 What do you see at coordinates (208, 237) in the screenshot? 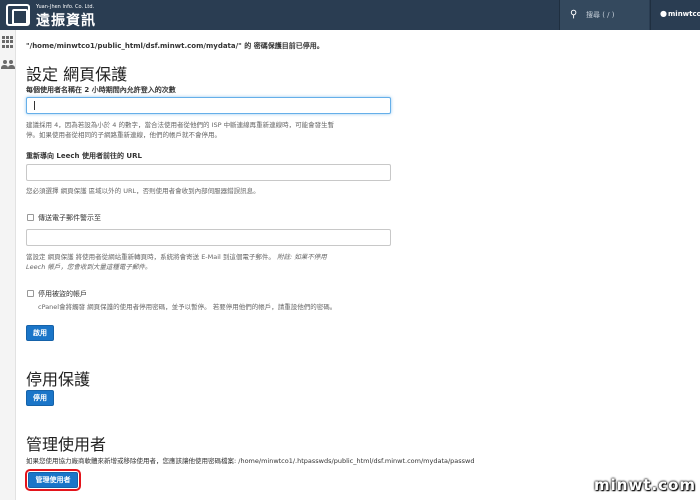
I see `email-alert-input` at bounding box center [208, 237].